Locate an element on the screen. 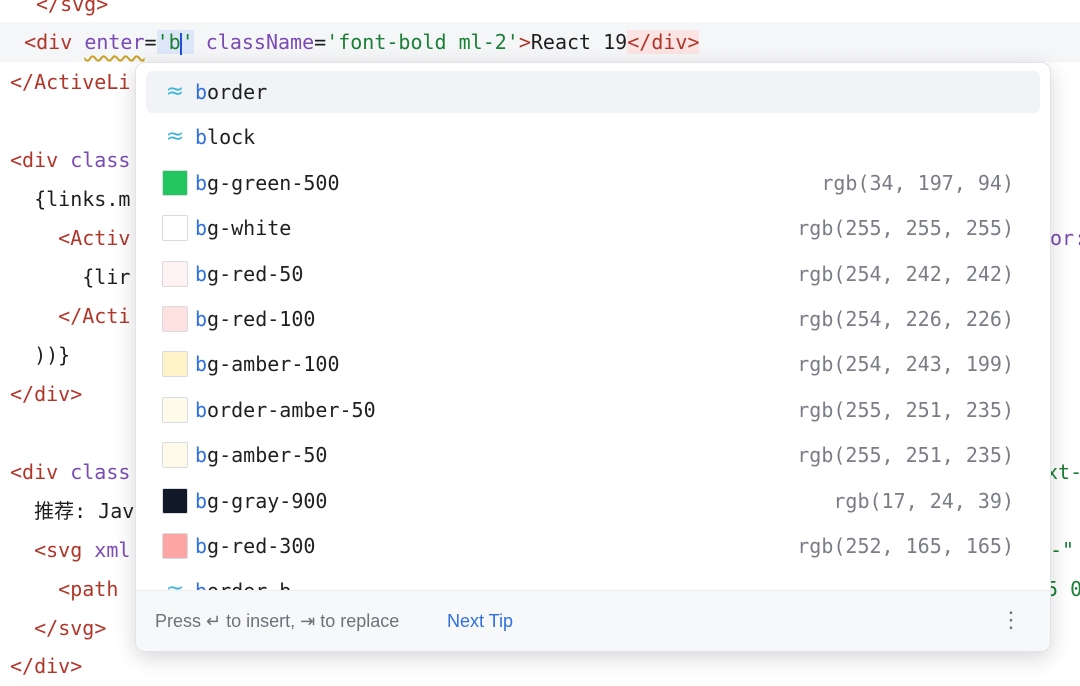 The image size is (1080, 686). code-line: ))} is located at coordinates (40, 355).